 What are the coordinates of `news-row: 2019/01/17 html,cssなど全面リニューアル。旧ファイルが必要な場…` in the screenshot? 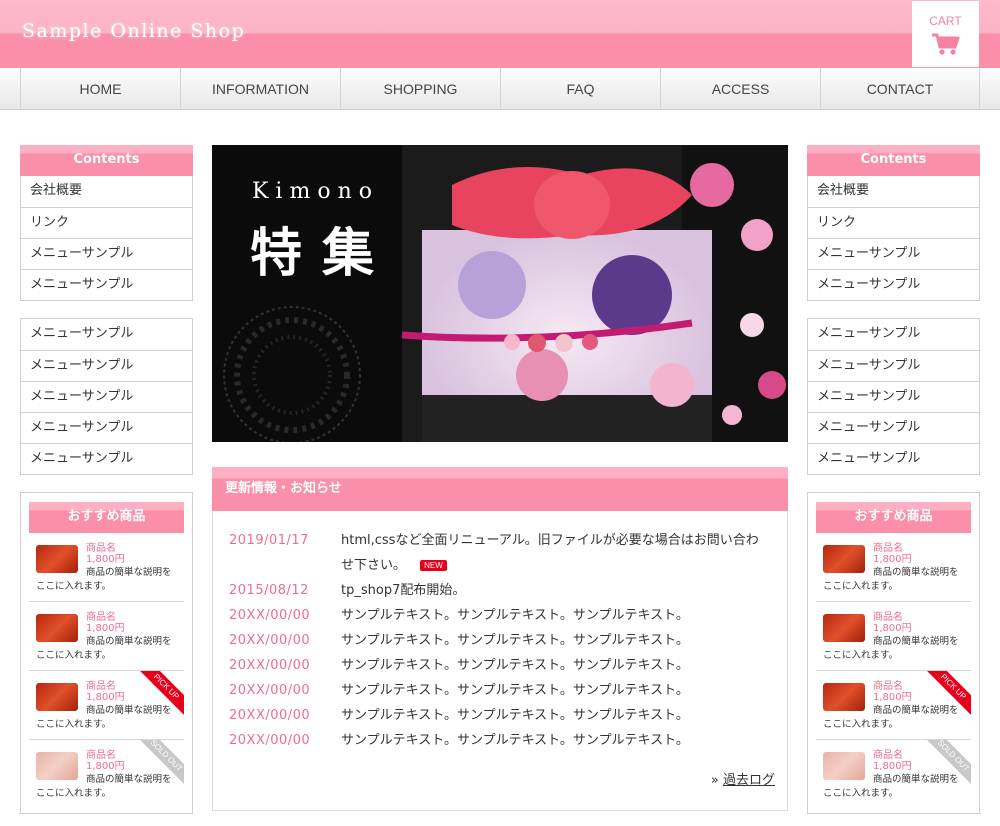 It's located at (501, 553).